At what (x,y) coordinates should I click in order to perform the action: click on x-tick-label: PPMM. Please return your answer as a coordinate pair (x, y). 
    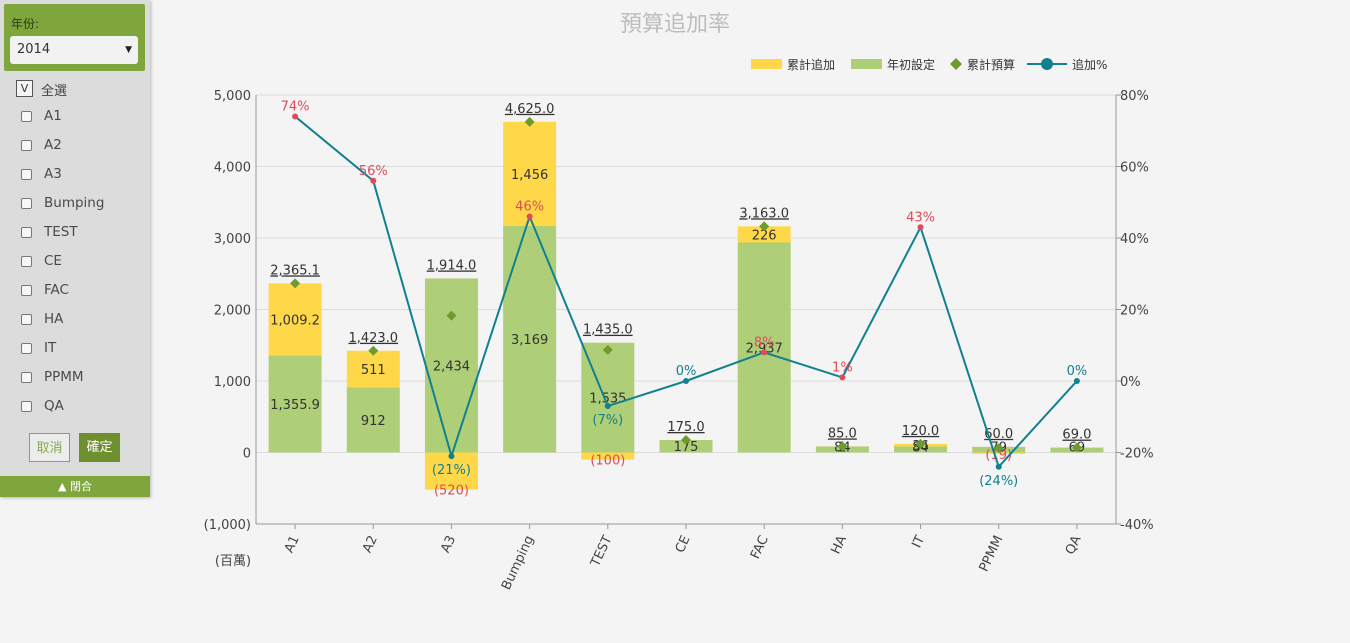
    Looking at the image, I should click on (992, 553).